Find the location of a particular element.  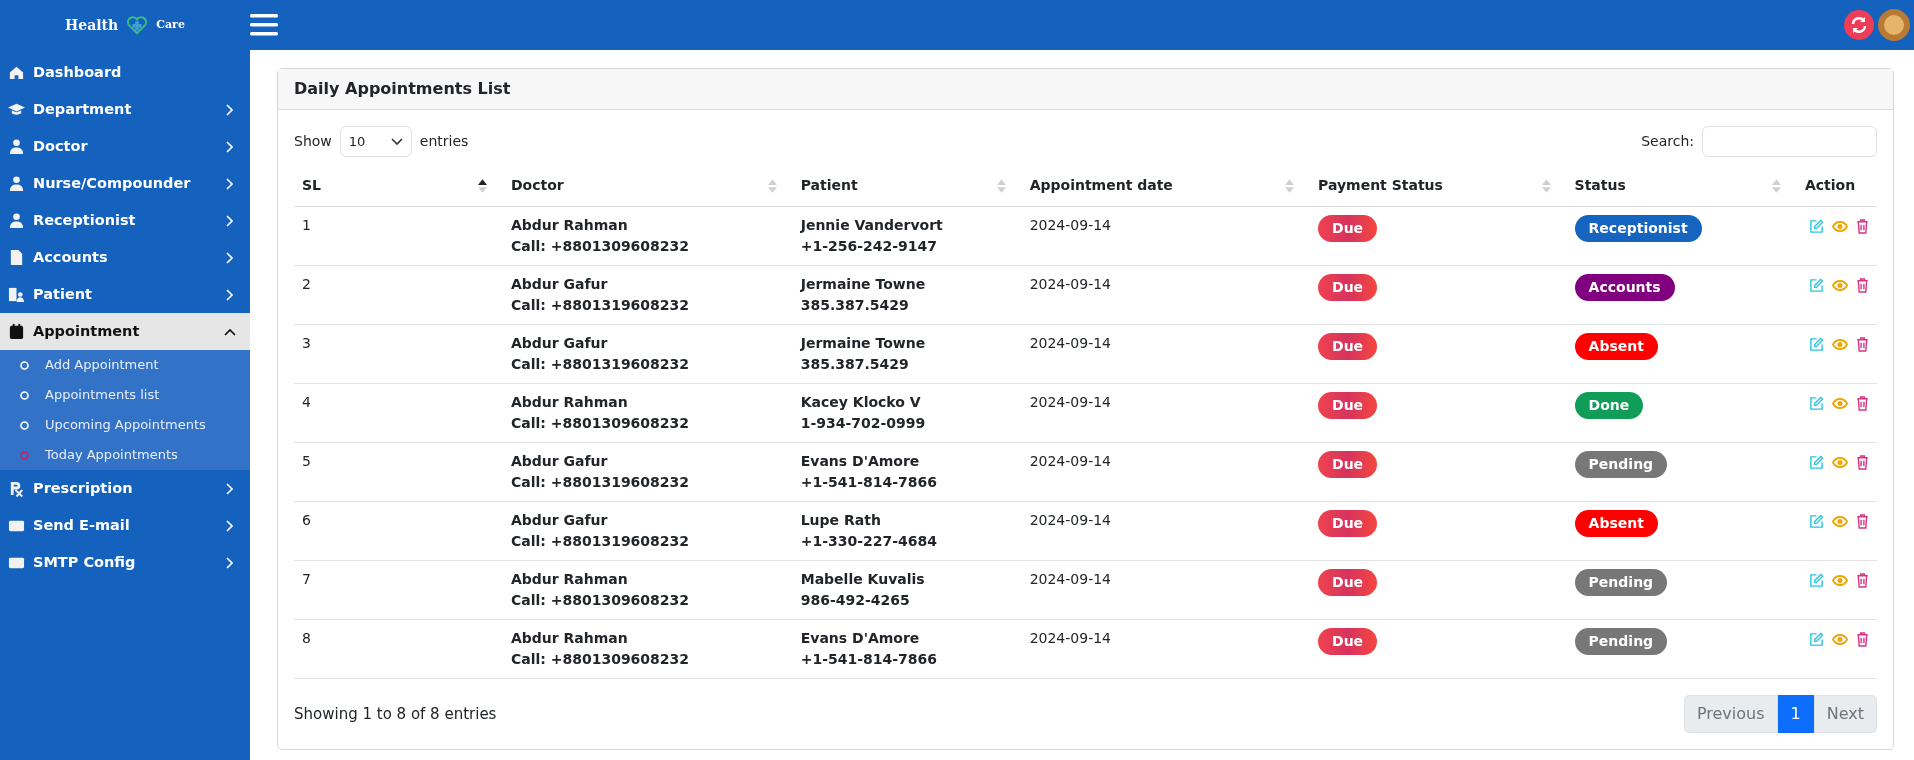

sidebar-item: Send E-mail is located at coordinates (125, 525).